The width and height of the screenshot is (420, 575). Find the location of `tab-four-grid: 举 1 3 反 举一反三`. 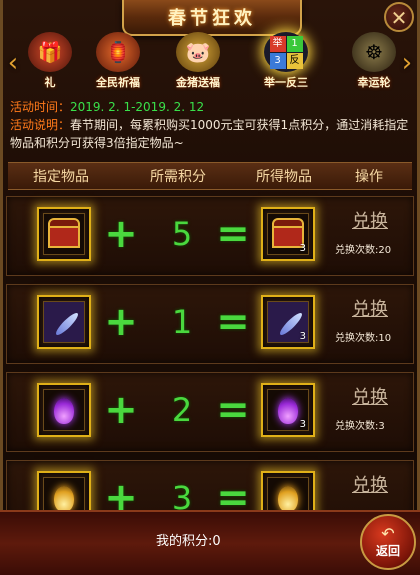

tab-four-grid: 举 1 3 反 举一反三 is located at coordinates (286, 64).